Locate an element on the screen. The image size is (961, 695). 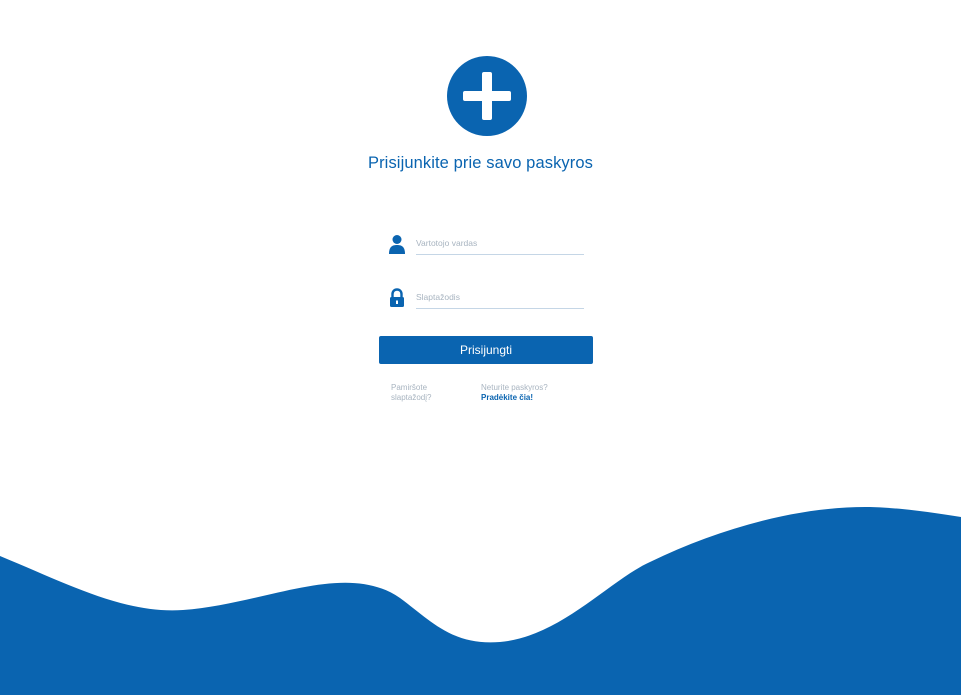
page-title: Prisijunkite prie savo paskyros is located at coordinates (480, 163).